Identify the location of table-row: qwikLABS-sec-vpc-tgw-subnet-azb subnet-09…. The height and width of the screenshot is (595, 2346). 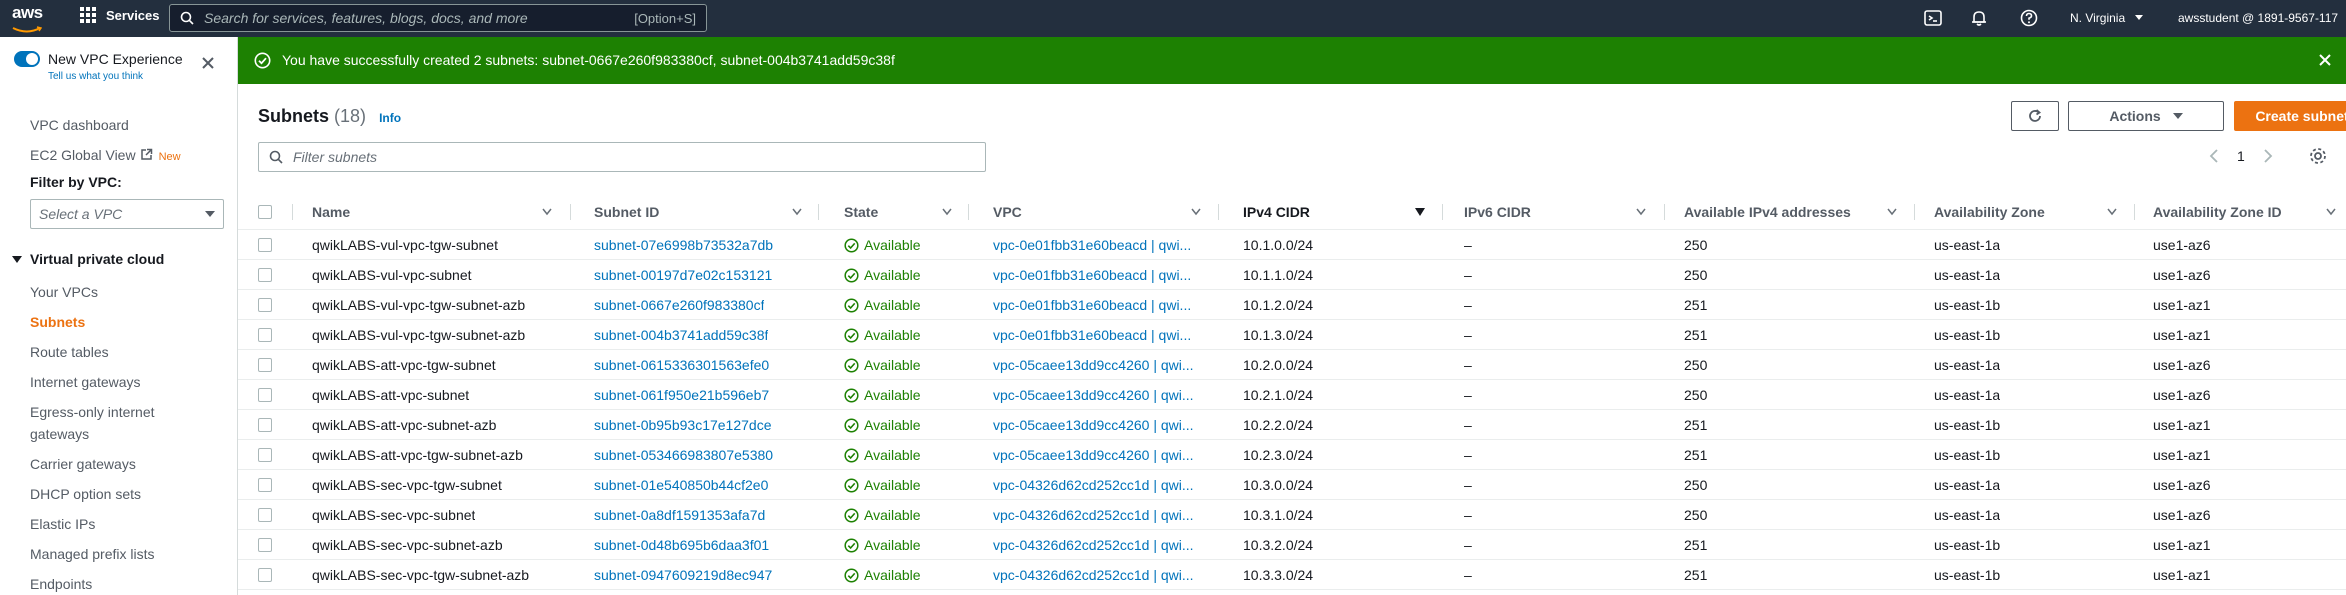
(1292, 575).